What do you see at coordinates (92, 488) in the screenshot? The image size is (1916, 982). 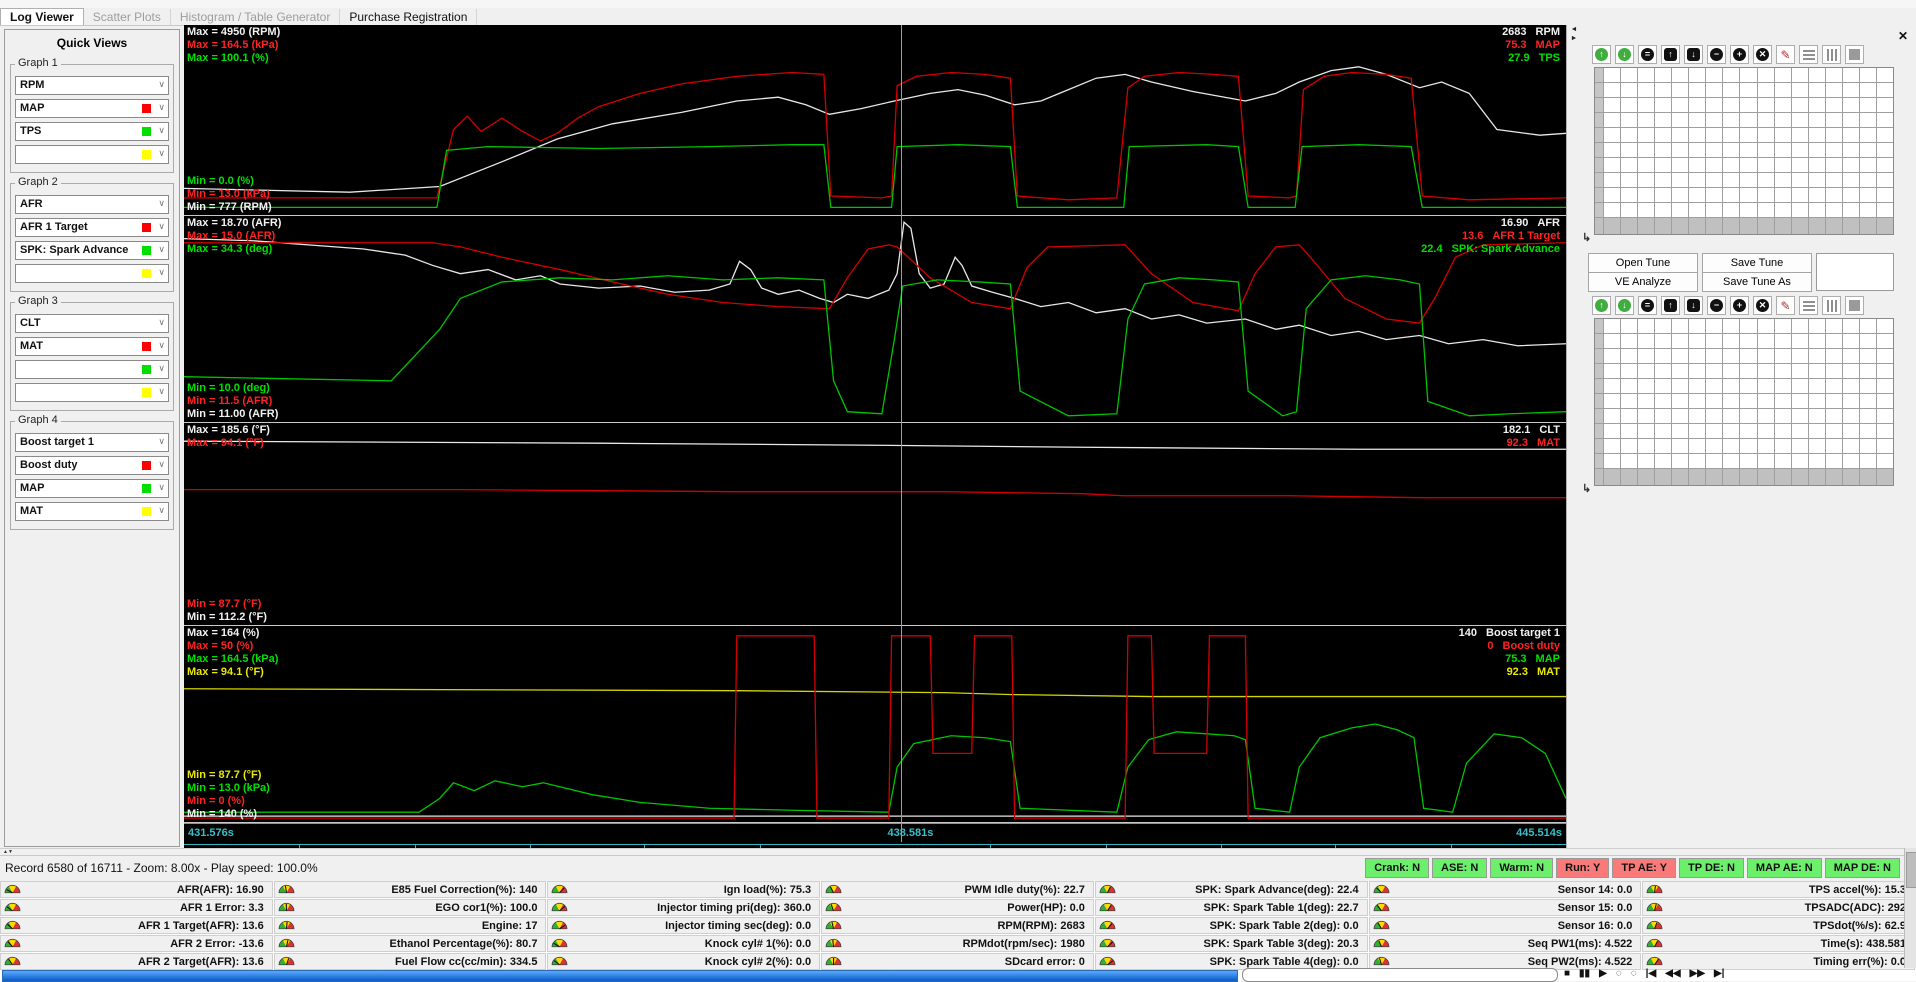 I see `graph4-series-3-select: MAP∨` at bounding box center [92, 488].